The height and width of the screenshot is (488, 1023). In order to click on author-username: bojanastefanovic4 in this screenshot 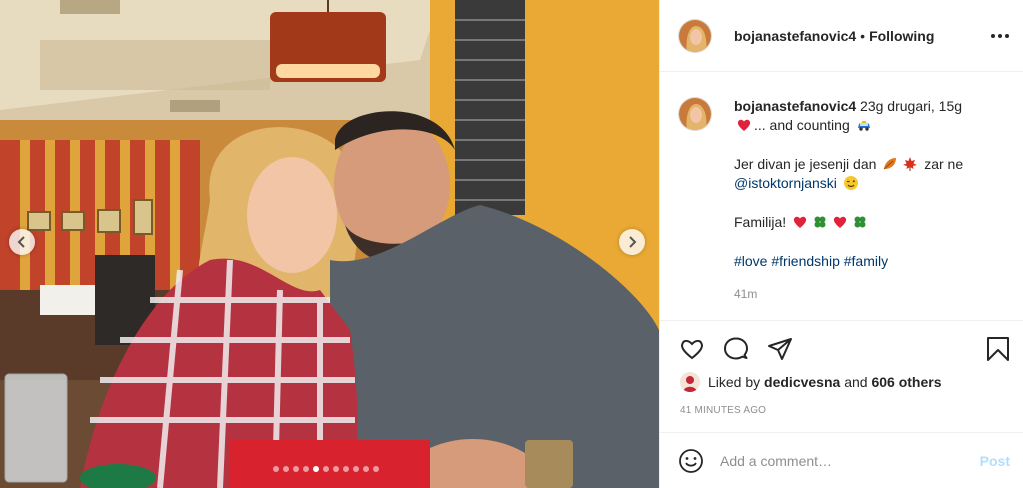, I will do `click(795, 36)`.